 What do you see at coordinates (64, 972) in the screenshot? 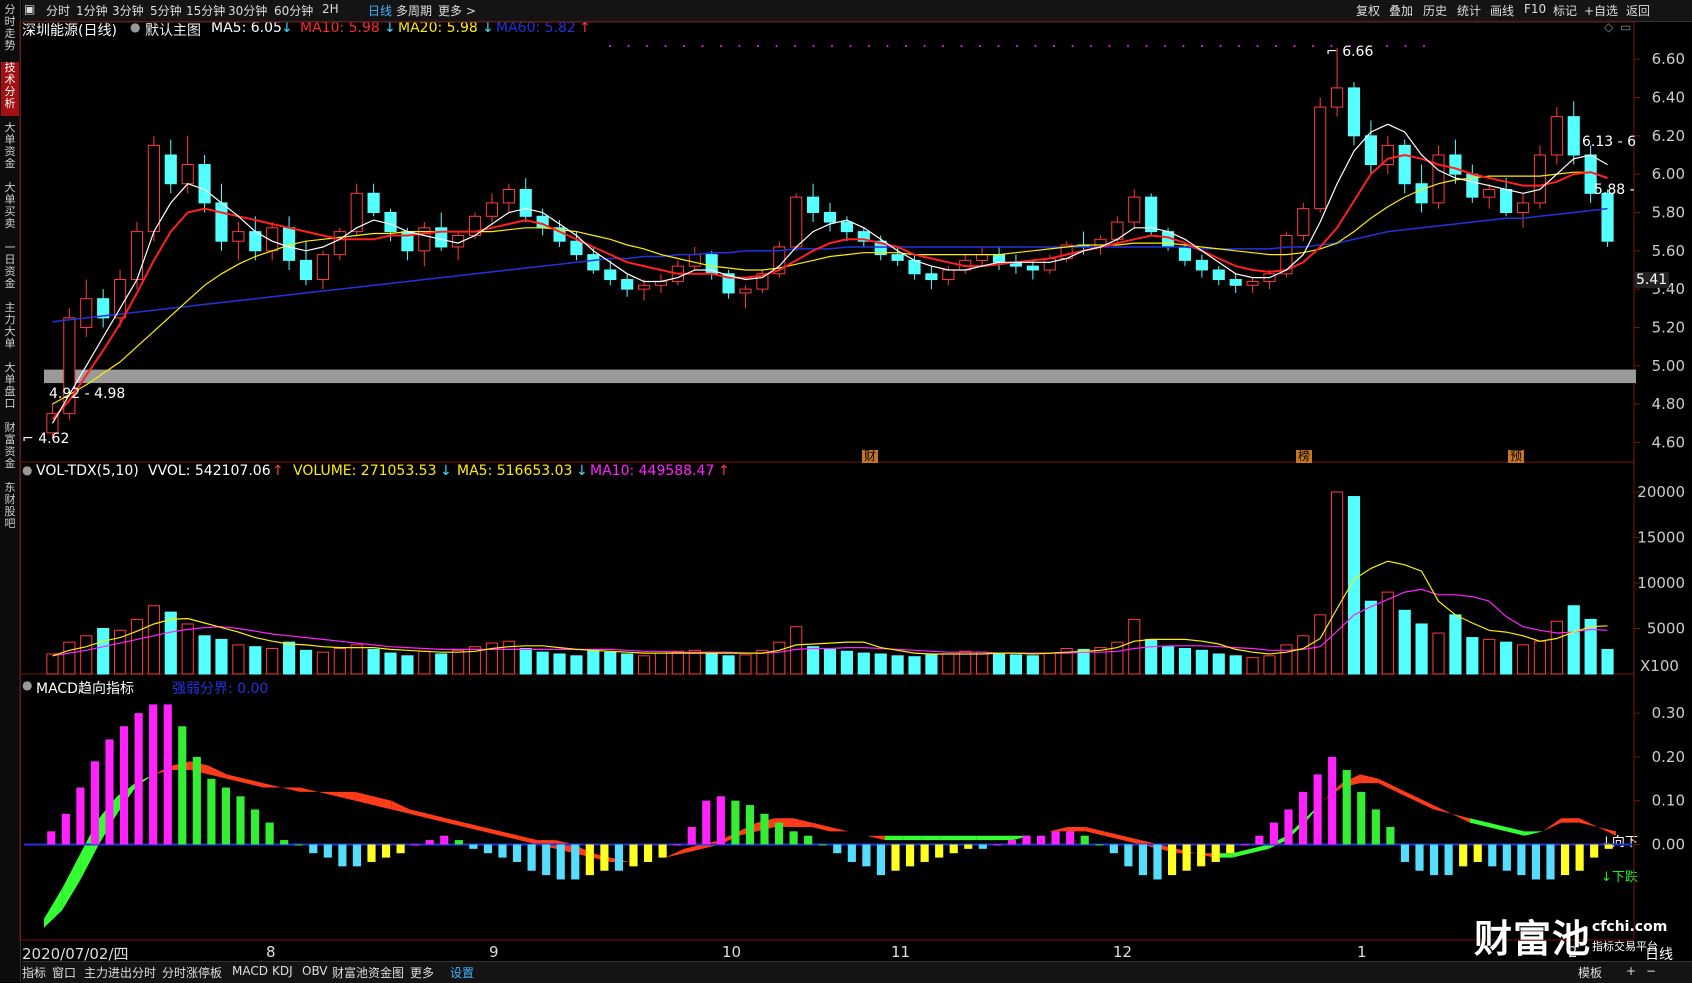
I see `bottom-tab-1: 窗口` at bounding box center [64, 972].